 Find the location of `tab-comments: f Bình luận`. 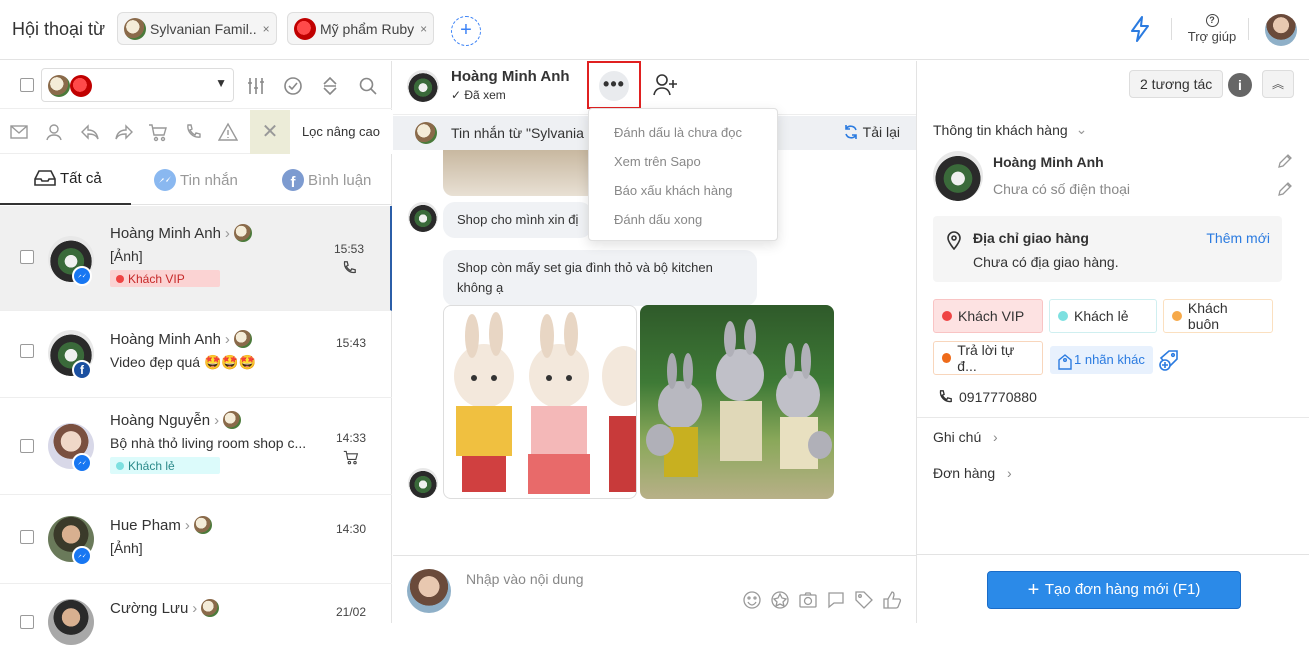

tab-comments: f Bình luận is located at coordinates (326, 180).